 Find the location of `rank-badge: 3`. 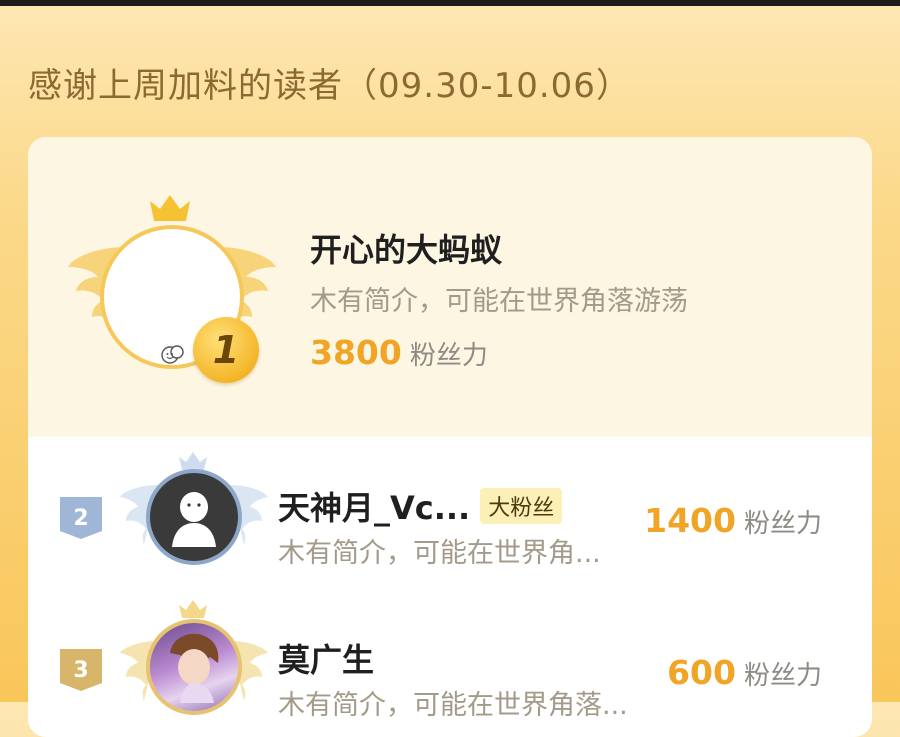

rank-badge: 3 is located at coordinates (81, 670).